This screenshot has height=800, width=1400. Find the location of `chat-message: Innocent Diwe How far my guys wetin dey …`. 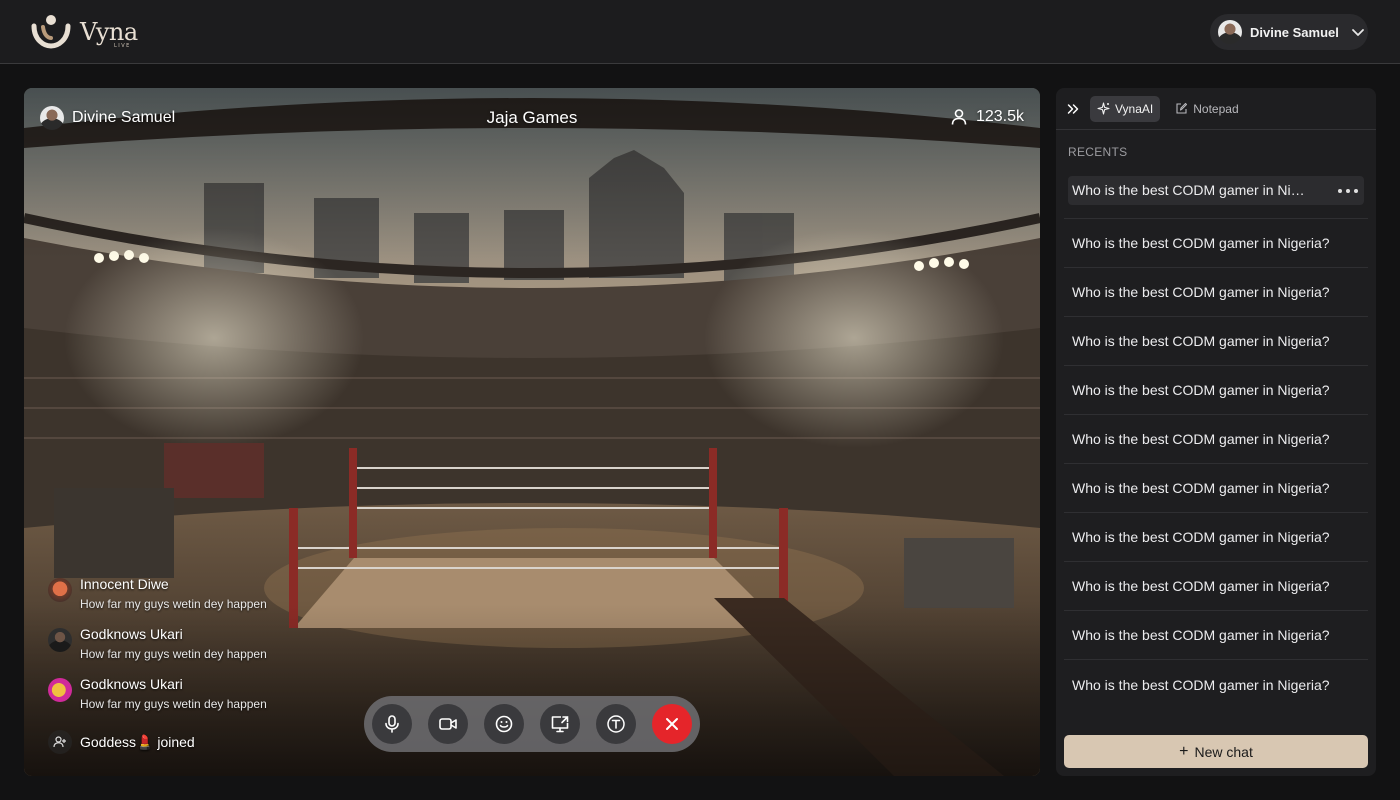

chat-message: Innocent Diwe How far my guys wetin dey … is located at coordinates (157, 594).